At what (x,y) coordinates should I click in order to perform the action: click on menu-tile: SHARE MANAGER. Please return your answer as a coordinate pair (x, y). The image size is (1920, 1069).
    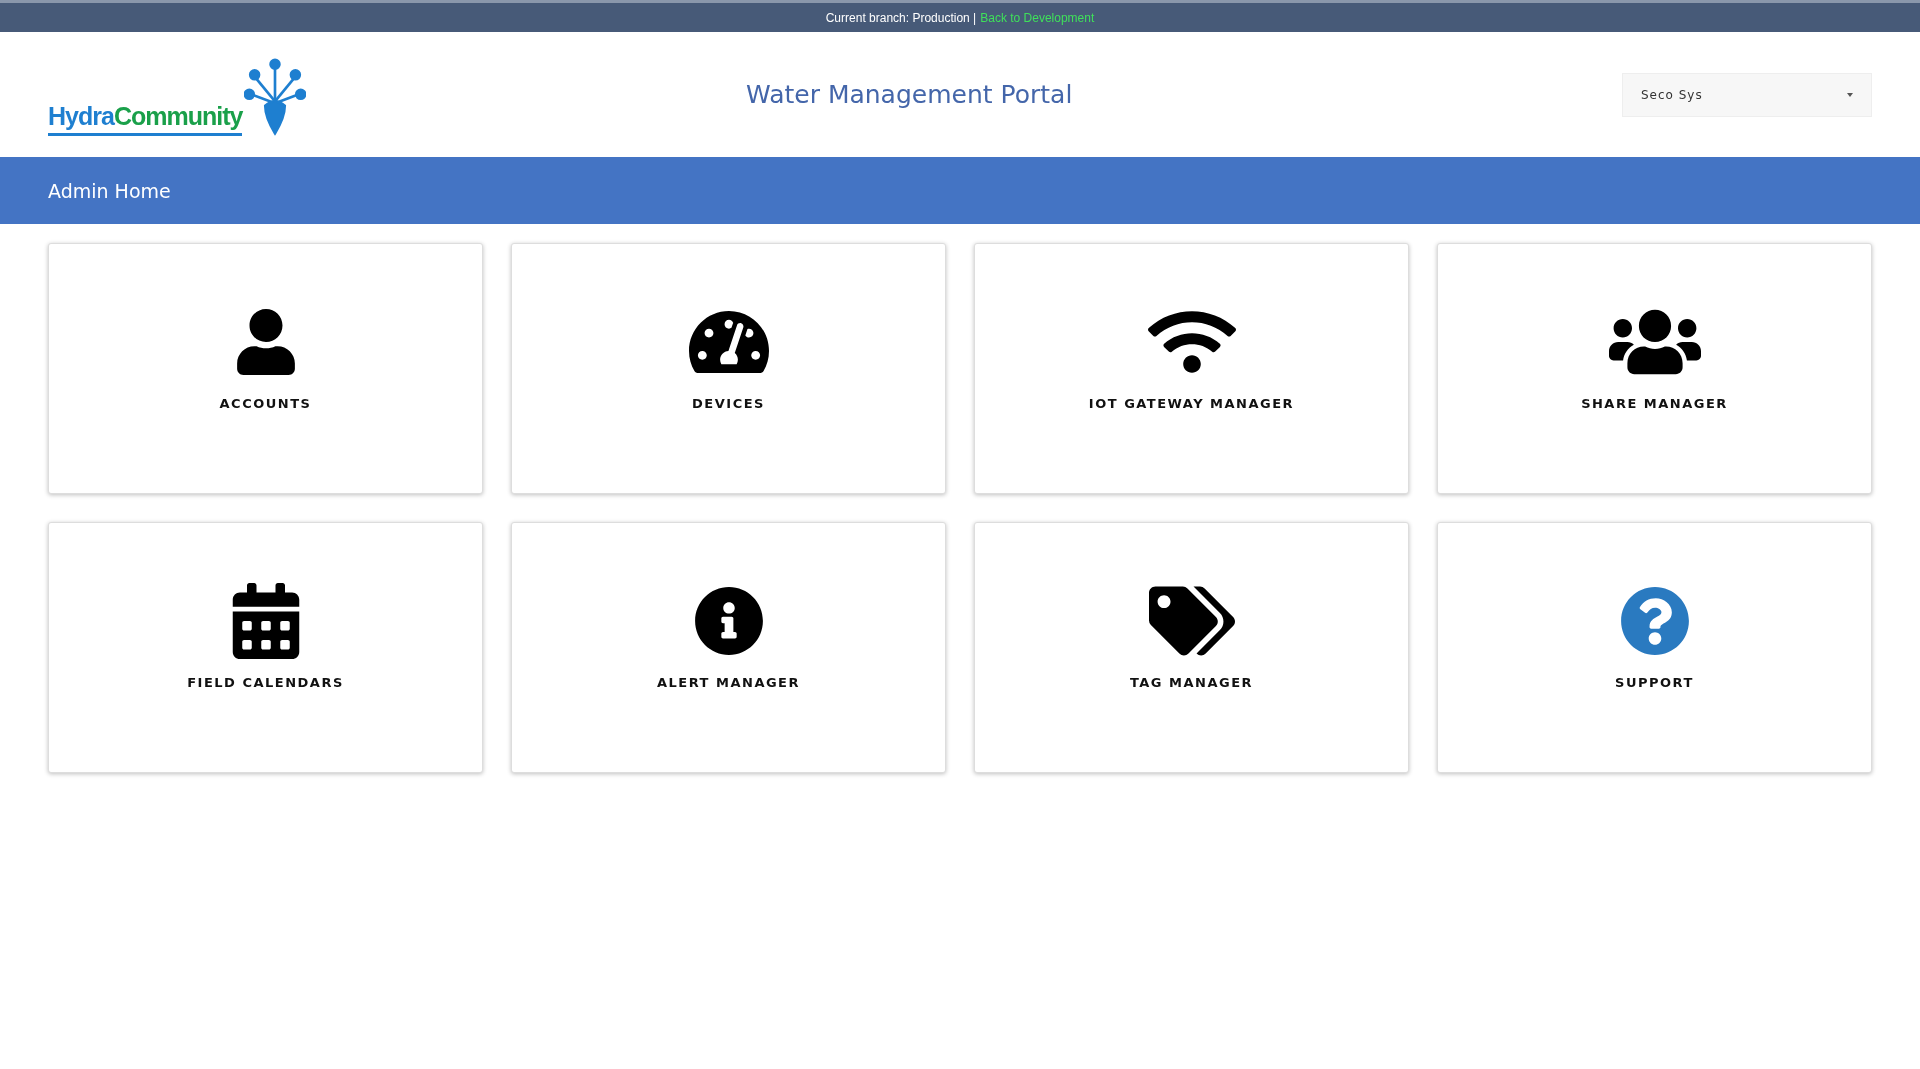
    Looking at the image, I should click on (1654, 368).